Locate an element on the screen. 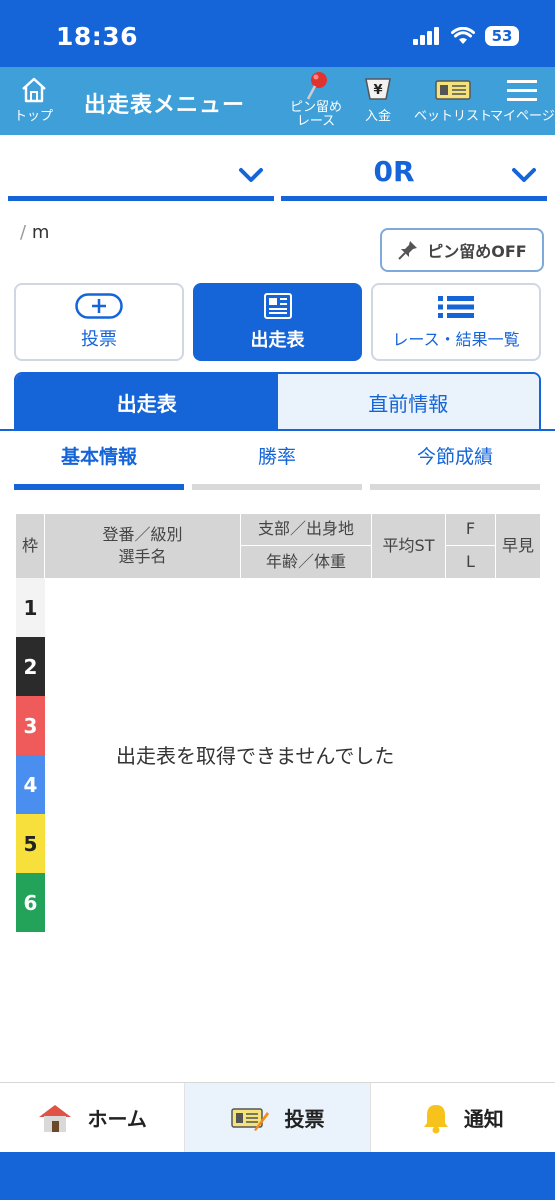  tab-preinfo: 直前情報 is located at coordinates (408, 402).